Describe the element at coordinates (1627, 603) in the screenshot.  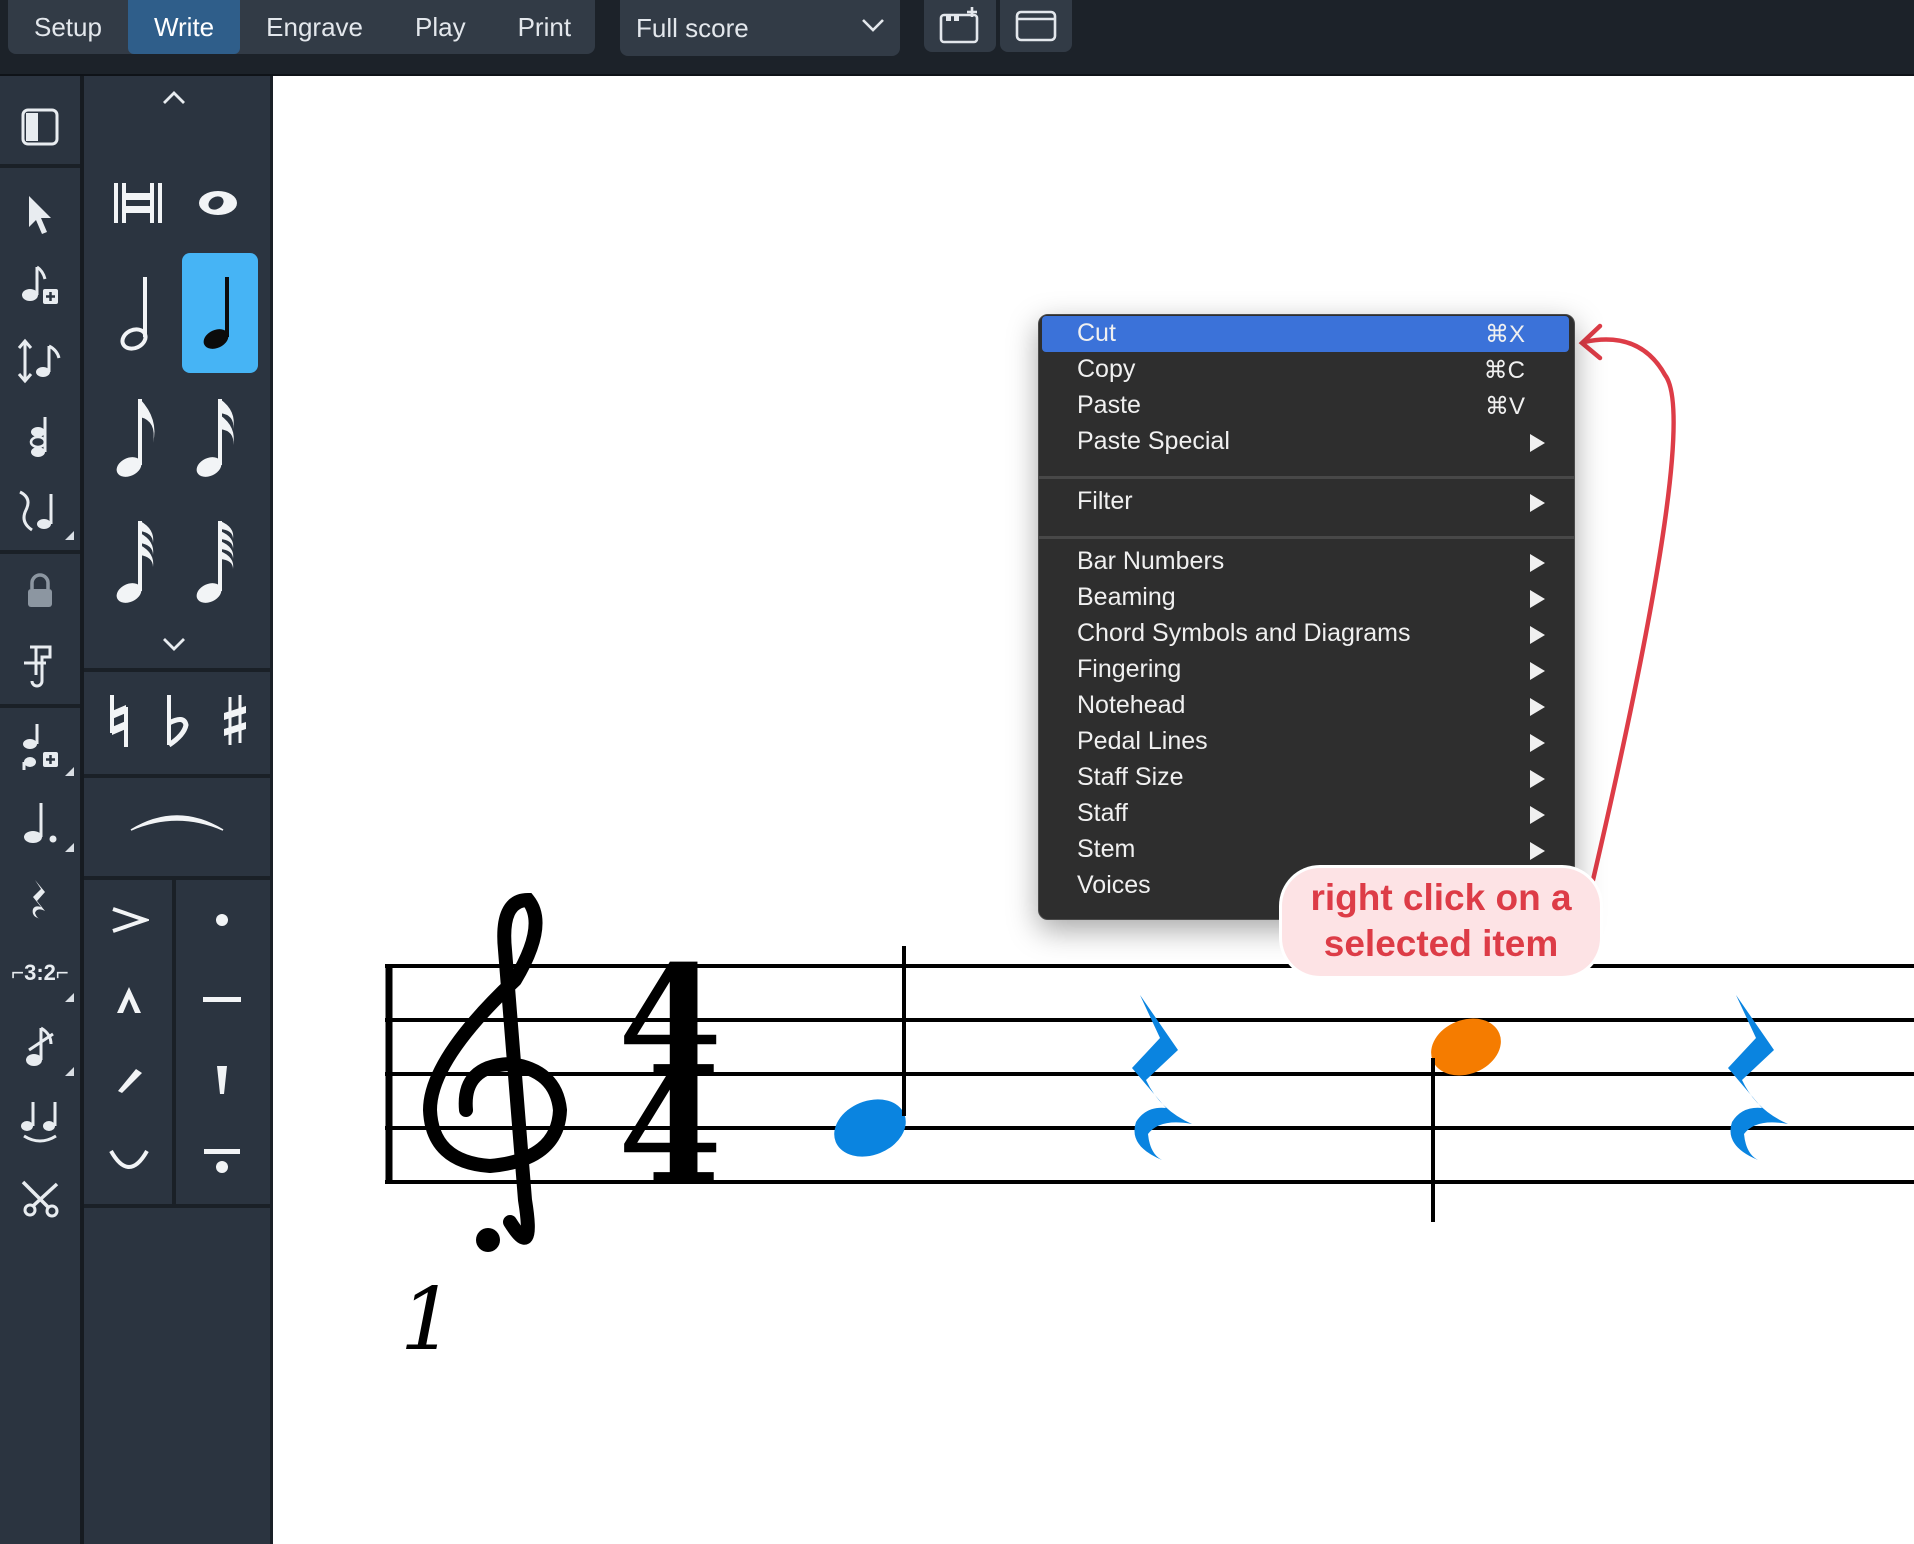
I see `annotation-arrow` at that location.